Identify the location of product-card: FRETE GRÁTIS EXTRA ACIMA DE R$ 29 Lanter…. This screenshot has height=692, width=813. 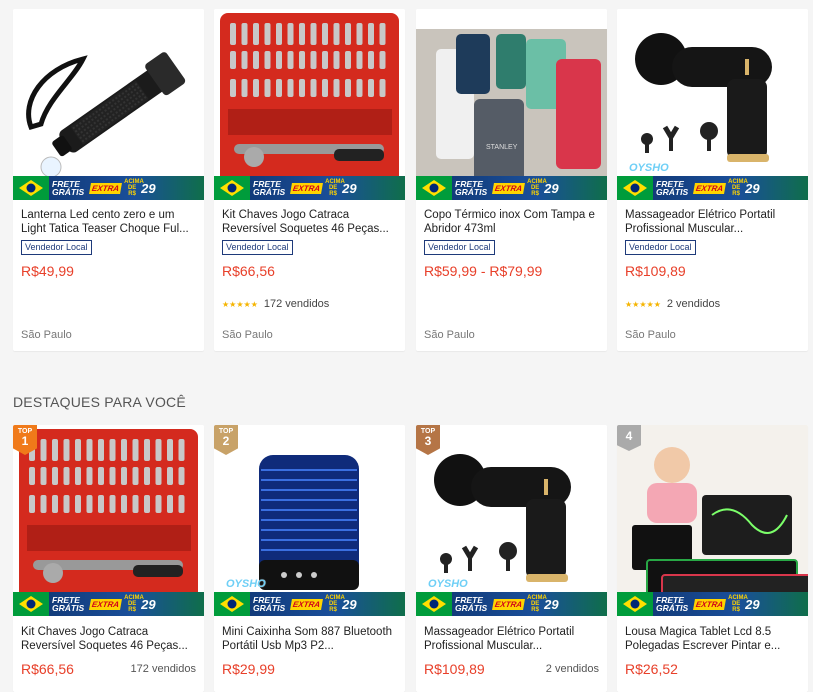
(108, 180).